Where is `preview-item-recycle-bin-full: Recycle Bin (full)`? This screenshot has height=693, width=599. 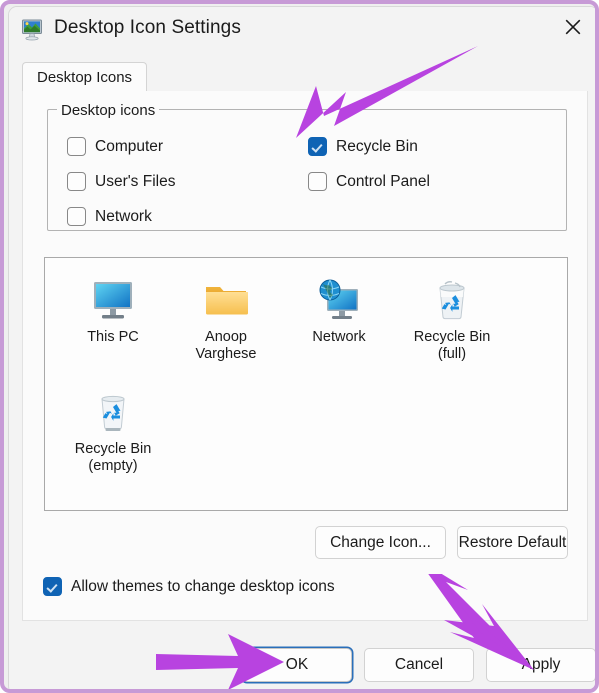 preview-item-recycle-bin-full: Recycle Bin (full) is located at coordinates (452, 319).